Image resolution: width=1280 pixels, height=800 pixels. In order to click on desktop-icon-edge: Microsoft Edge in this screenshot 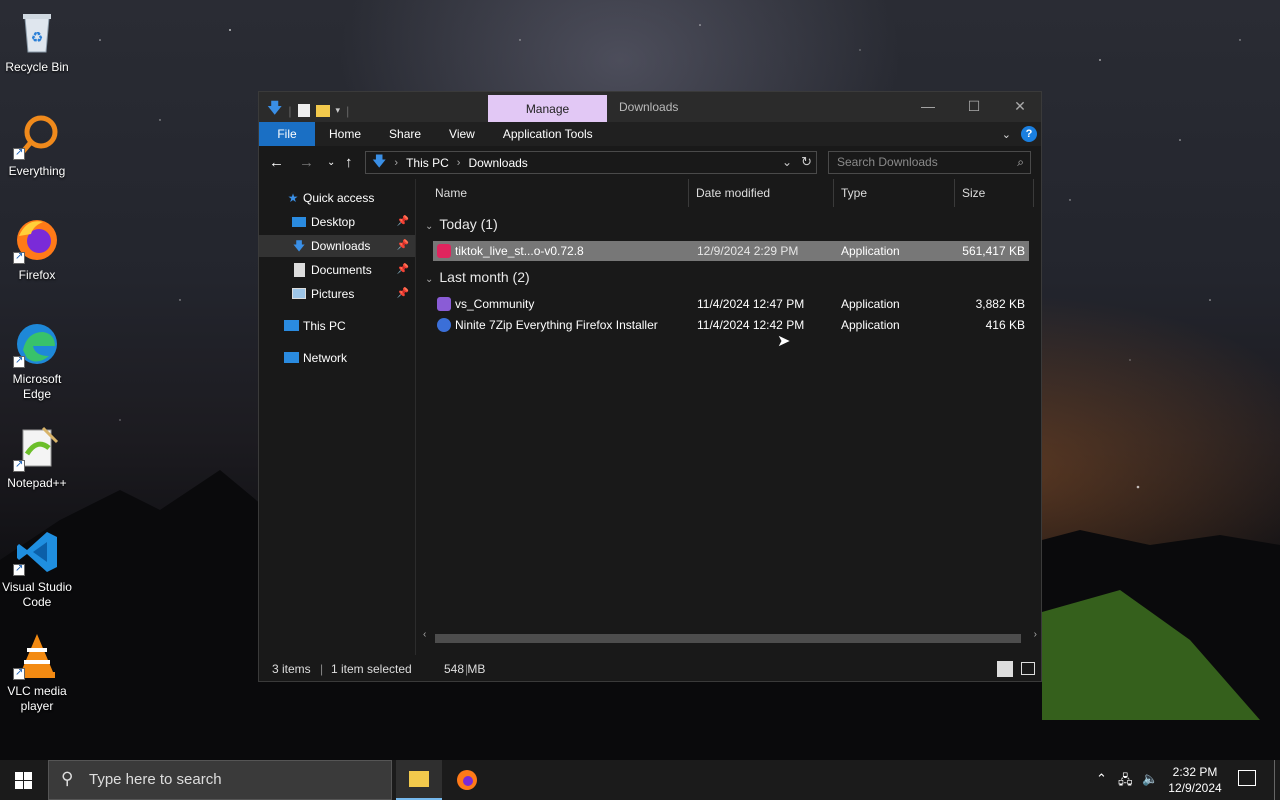, I will do `click(37, 361)`.